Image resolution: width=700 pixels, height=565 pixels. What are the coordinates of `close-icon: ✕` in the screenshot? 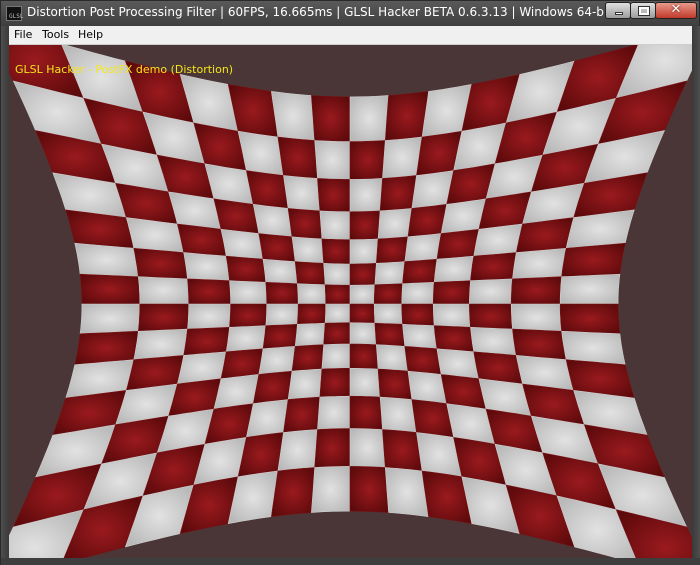 It's located at (676, 9).